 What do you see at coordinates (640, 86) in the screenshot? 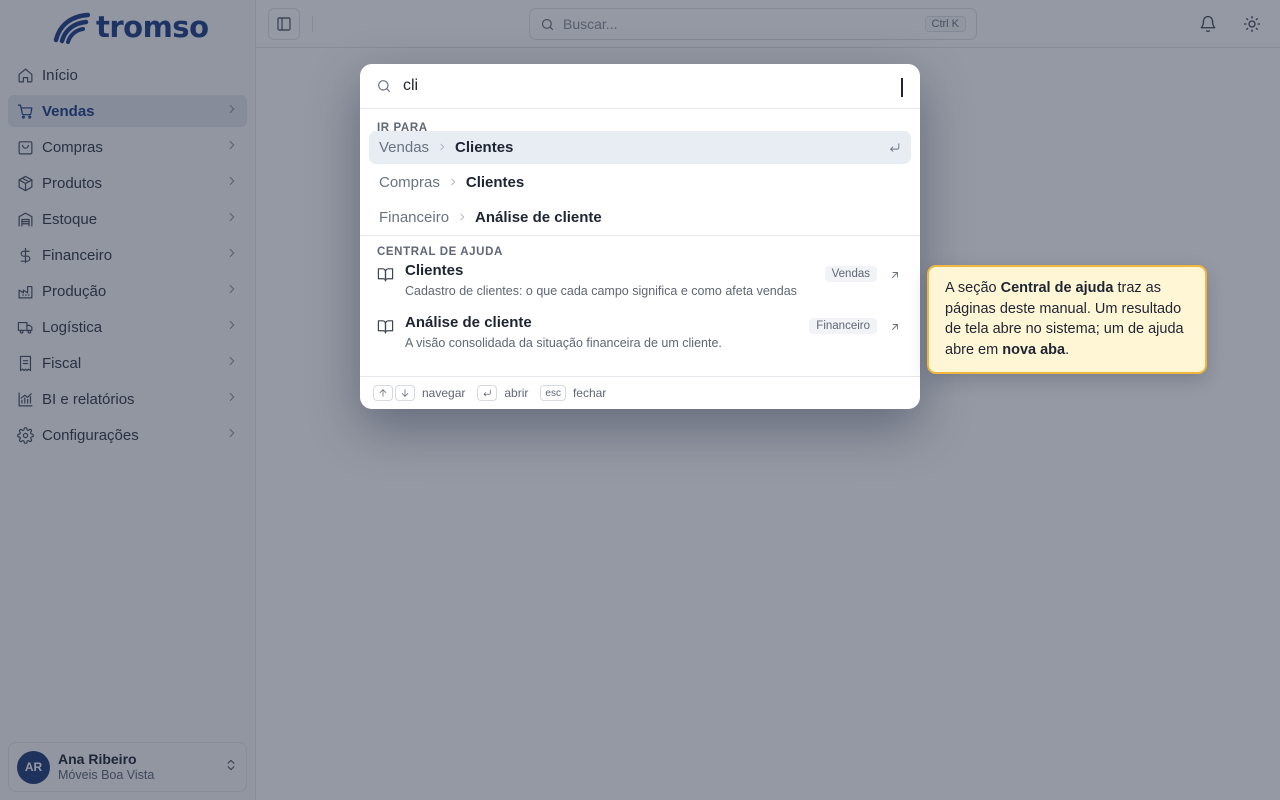
I see `palette-search: cli` at bounding box center [640, 86].